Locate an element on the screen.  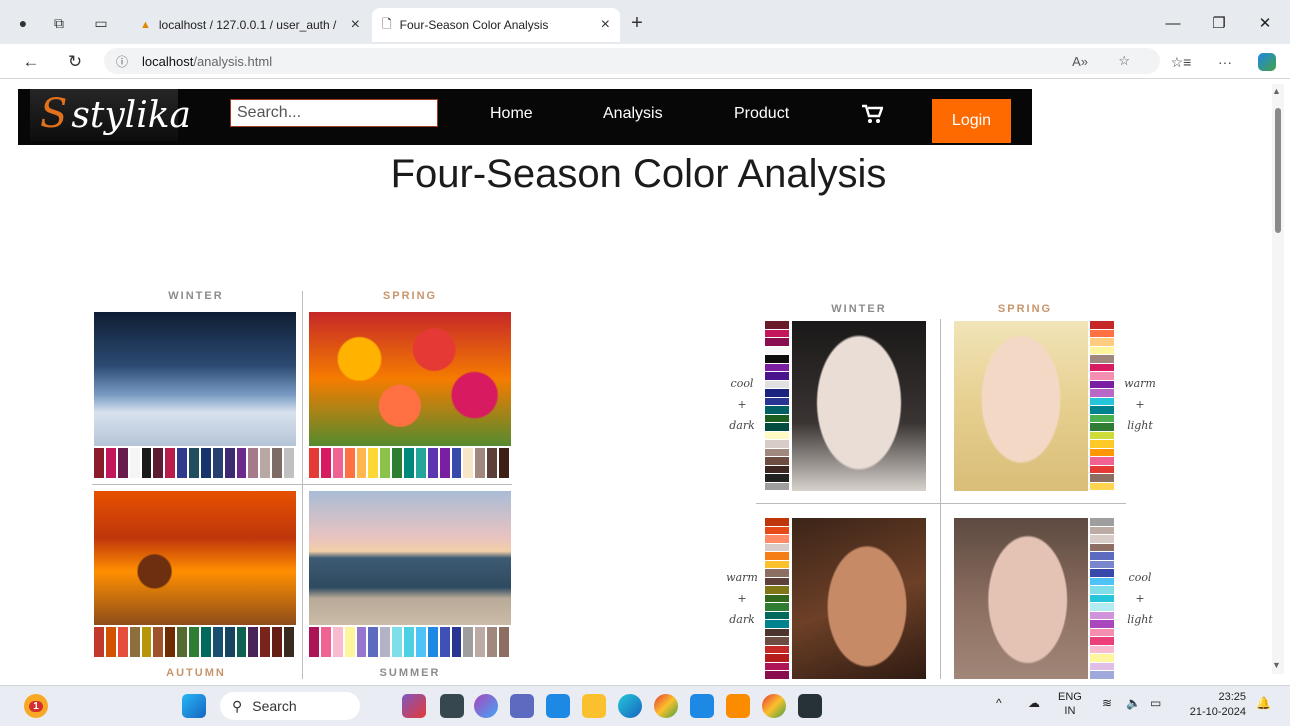
vscode-icon is located at coordinates (702, 706).